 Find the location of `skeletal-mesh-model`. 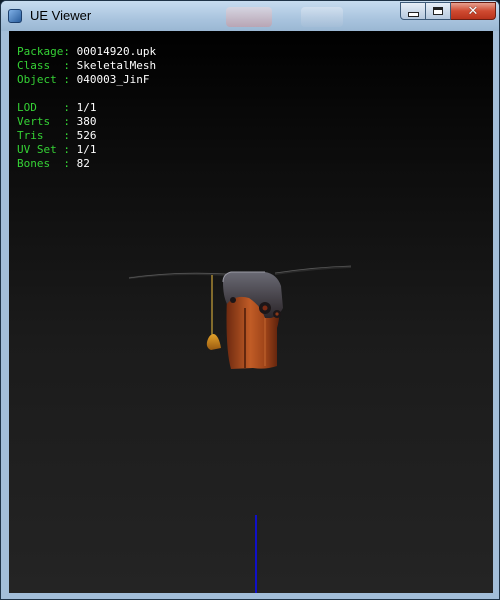

skeletal-mesh-model is located at coordinates (240, 317).